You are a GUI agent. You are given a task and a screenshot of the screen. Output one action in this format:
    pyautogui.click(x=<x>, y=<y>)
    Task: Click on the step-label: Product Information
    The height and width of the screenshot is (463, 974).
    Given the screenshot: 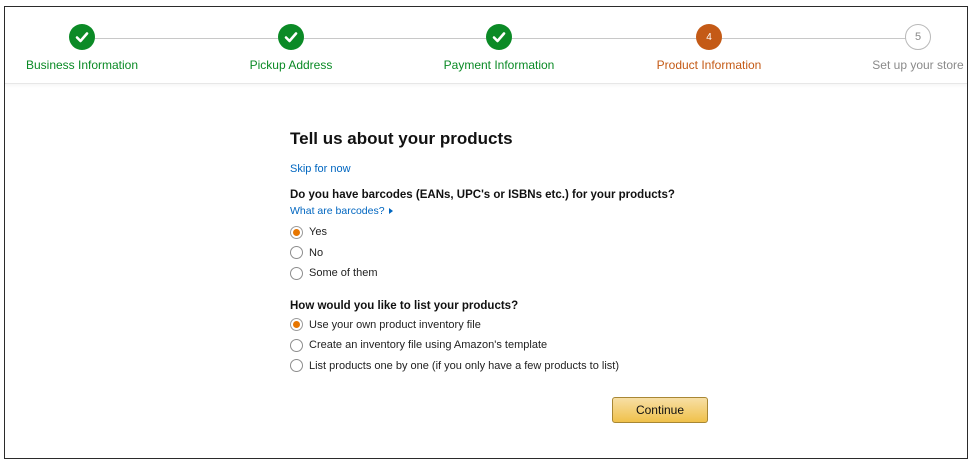 What is the action you would take?
    pyautogui.click(x=709, y=65)
    